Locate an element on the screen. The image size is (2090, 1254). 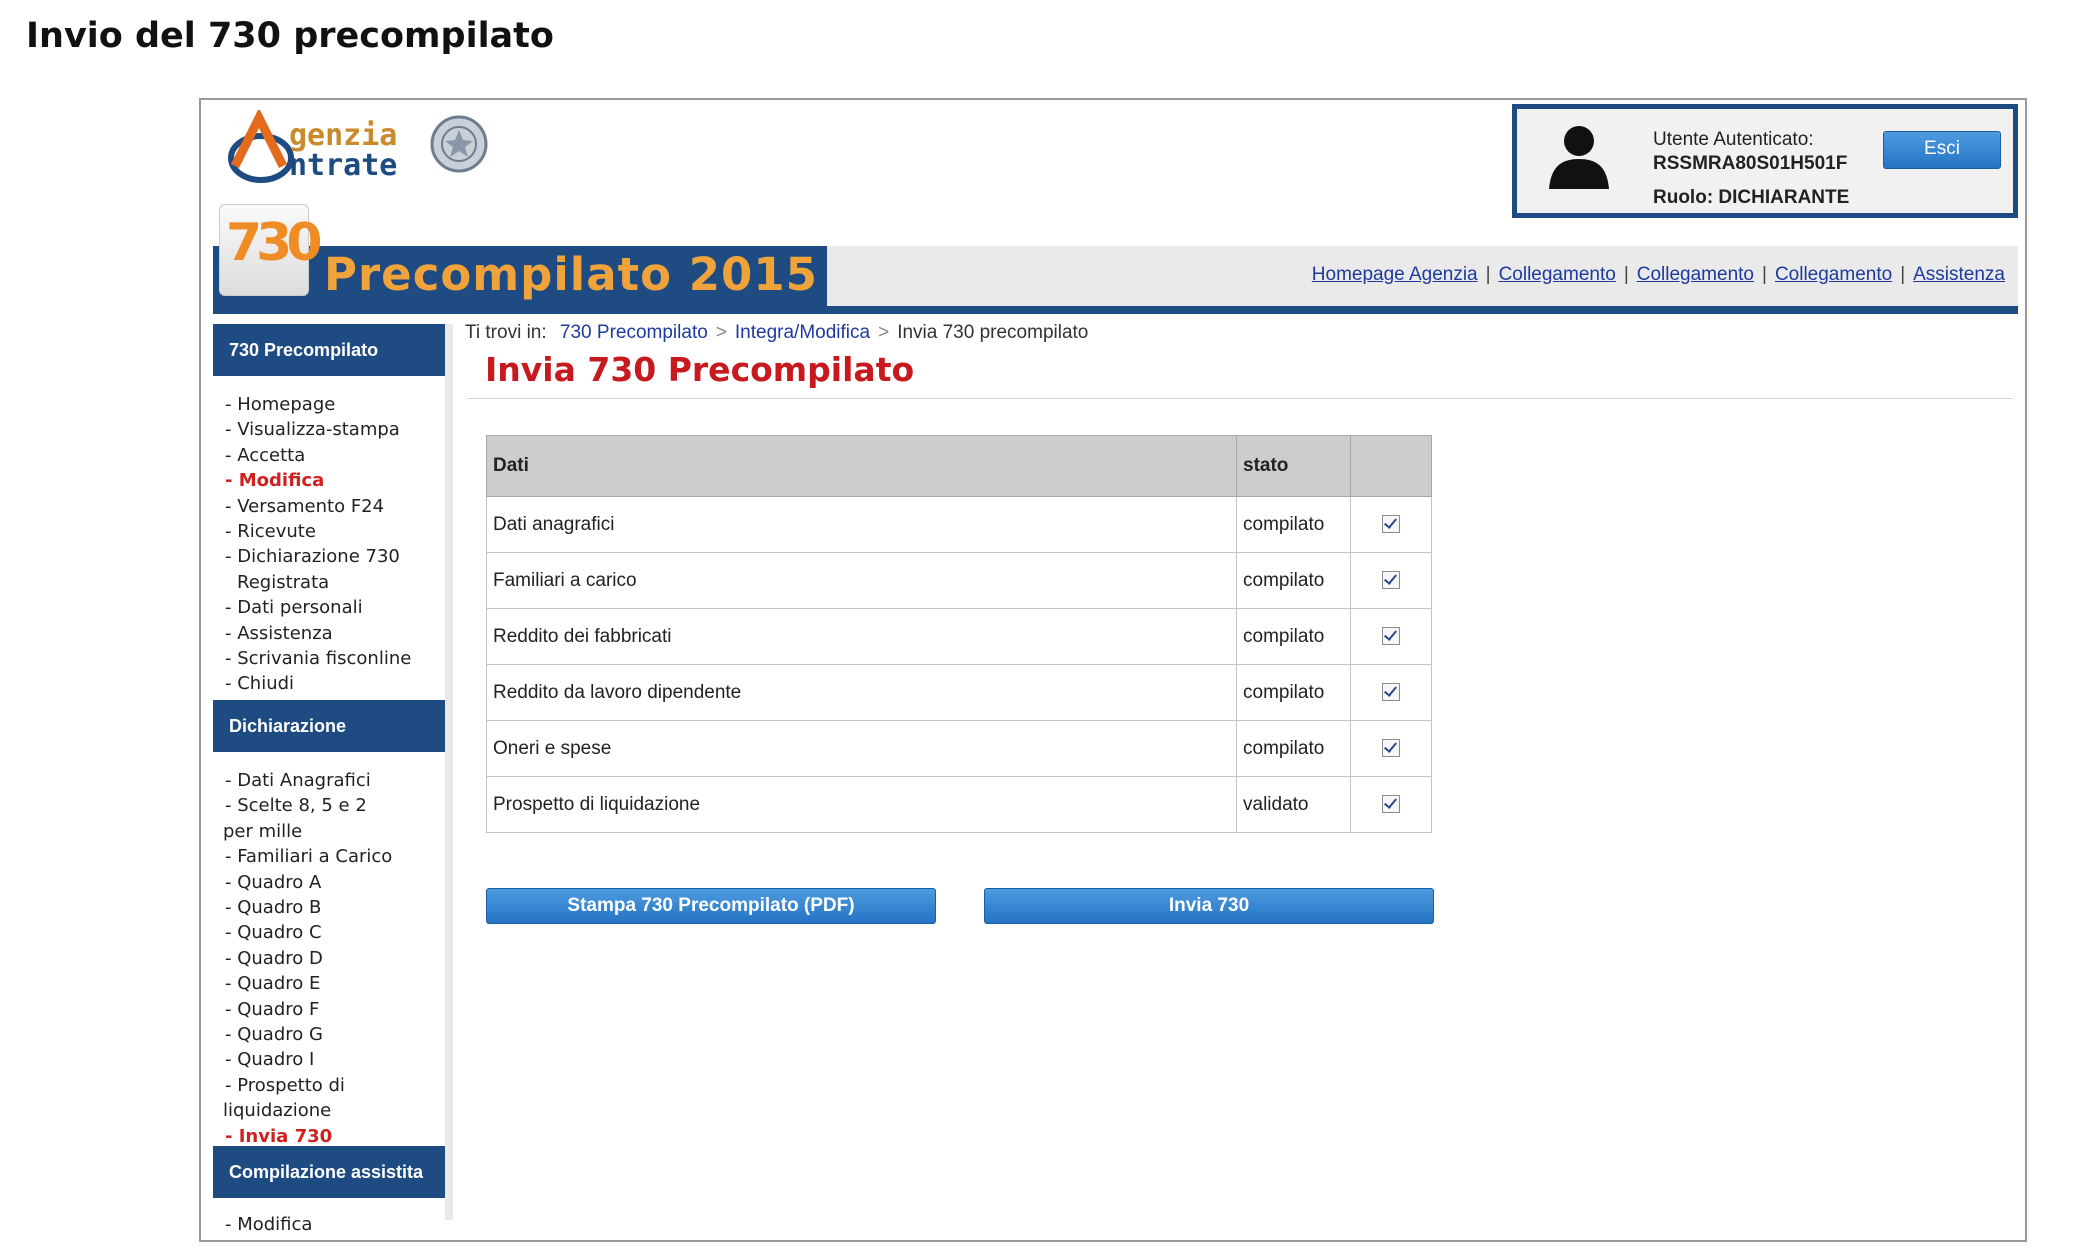
sidebar-item-quadro-g: - Quadro G is located at coordinates (308, 1034).